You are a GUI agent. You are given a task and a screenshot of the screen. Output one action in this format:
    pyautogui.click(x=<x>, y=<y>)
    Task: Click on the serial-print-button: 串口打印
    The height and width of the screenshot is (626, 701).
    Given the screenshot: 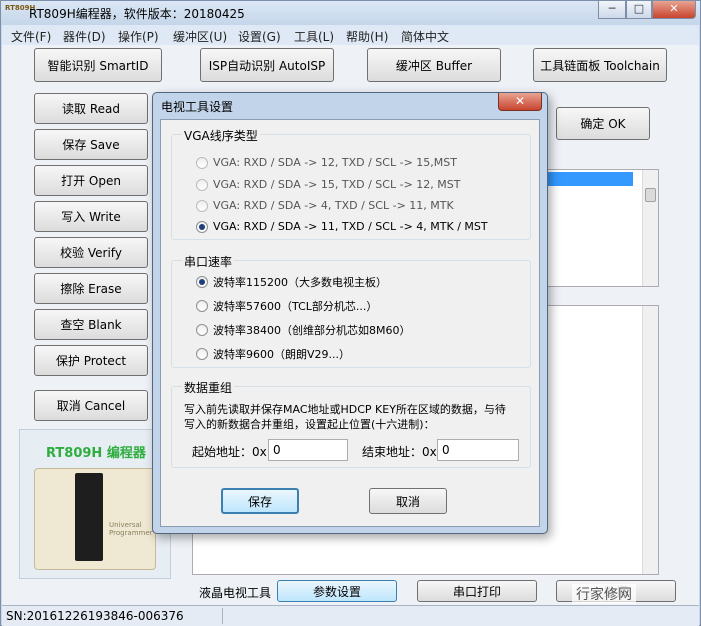 What is the action you would take?
    pyautogui.click(x=477, y=591)
    